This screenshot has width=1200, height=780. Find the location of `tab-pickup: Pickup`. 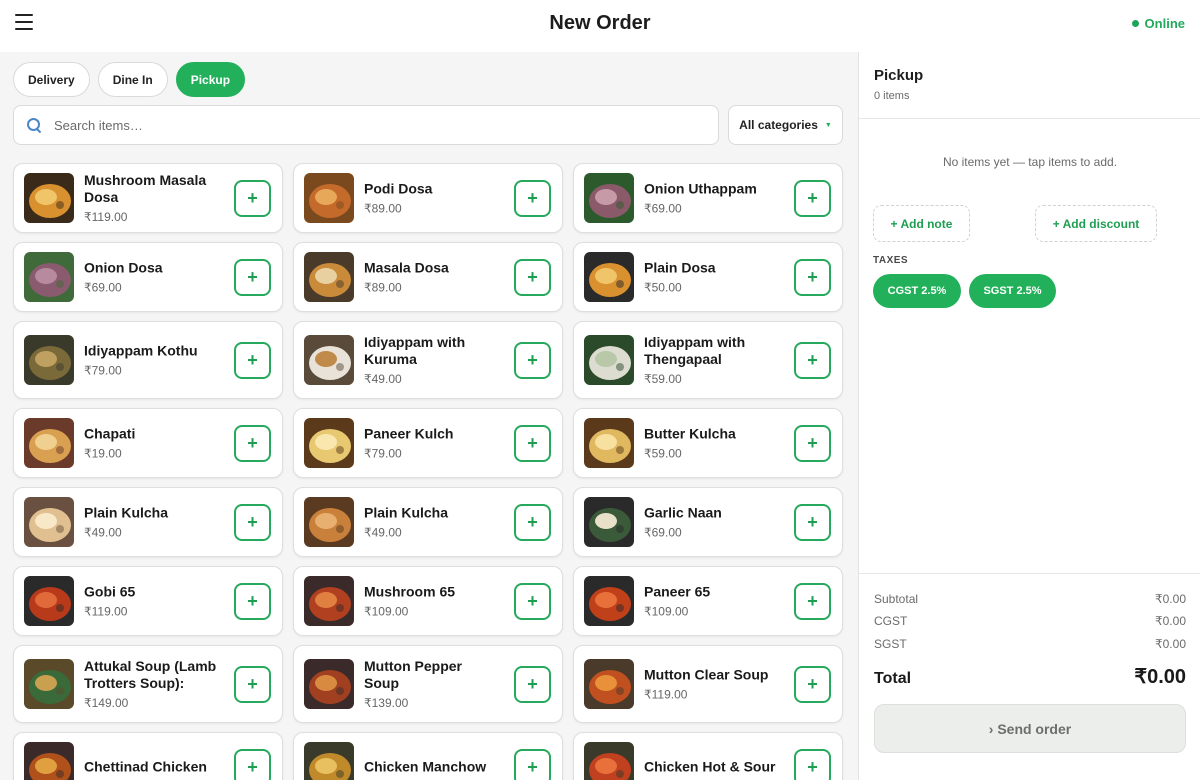

tab-pickup: Pickup is located at coordinates (210, 79).